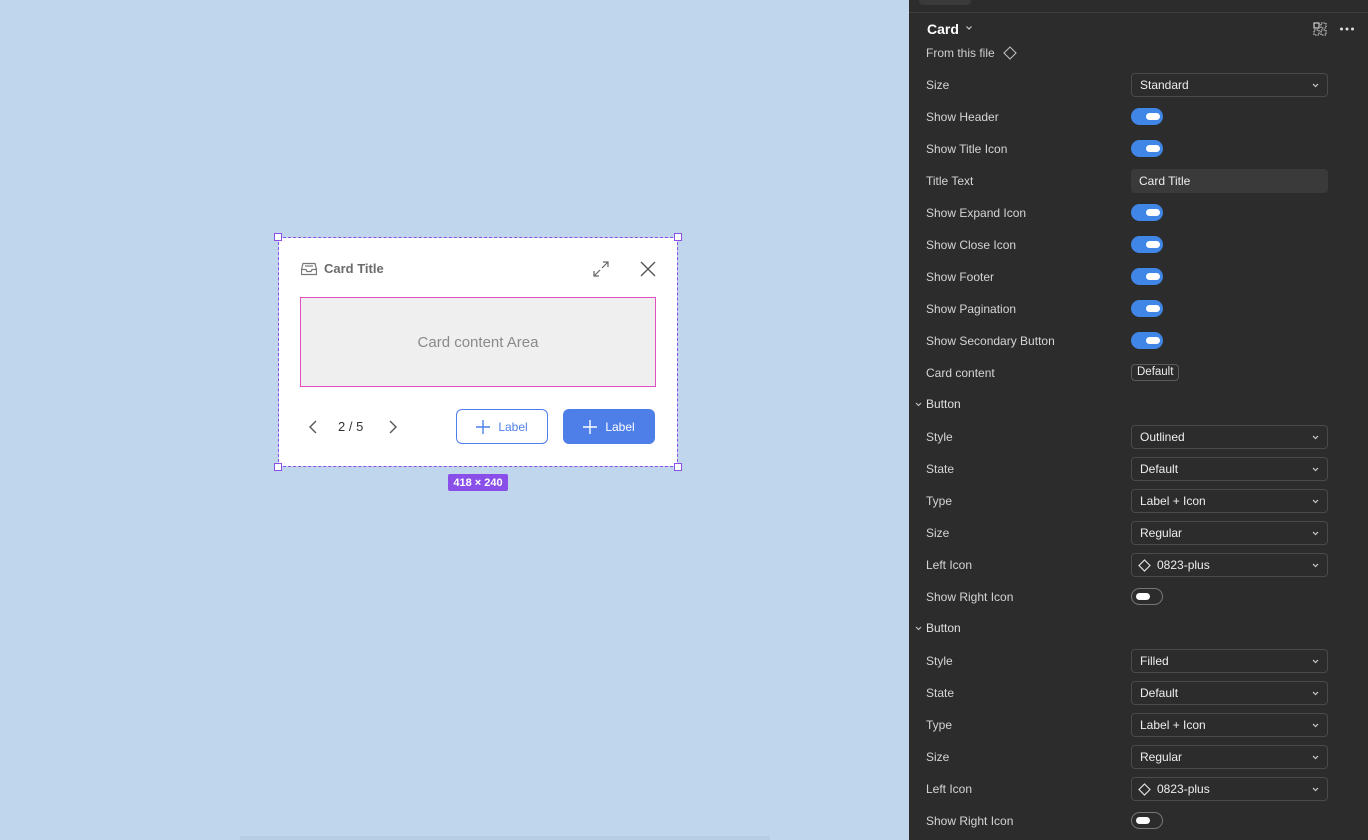 The width and height of the screenshot is (1368, 840). What do you see at coordinates (960, 277) in the screenshot?
I see `show-footer-label: Show Footer` at bounding box center [960, 277].